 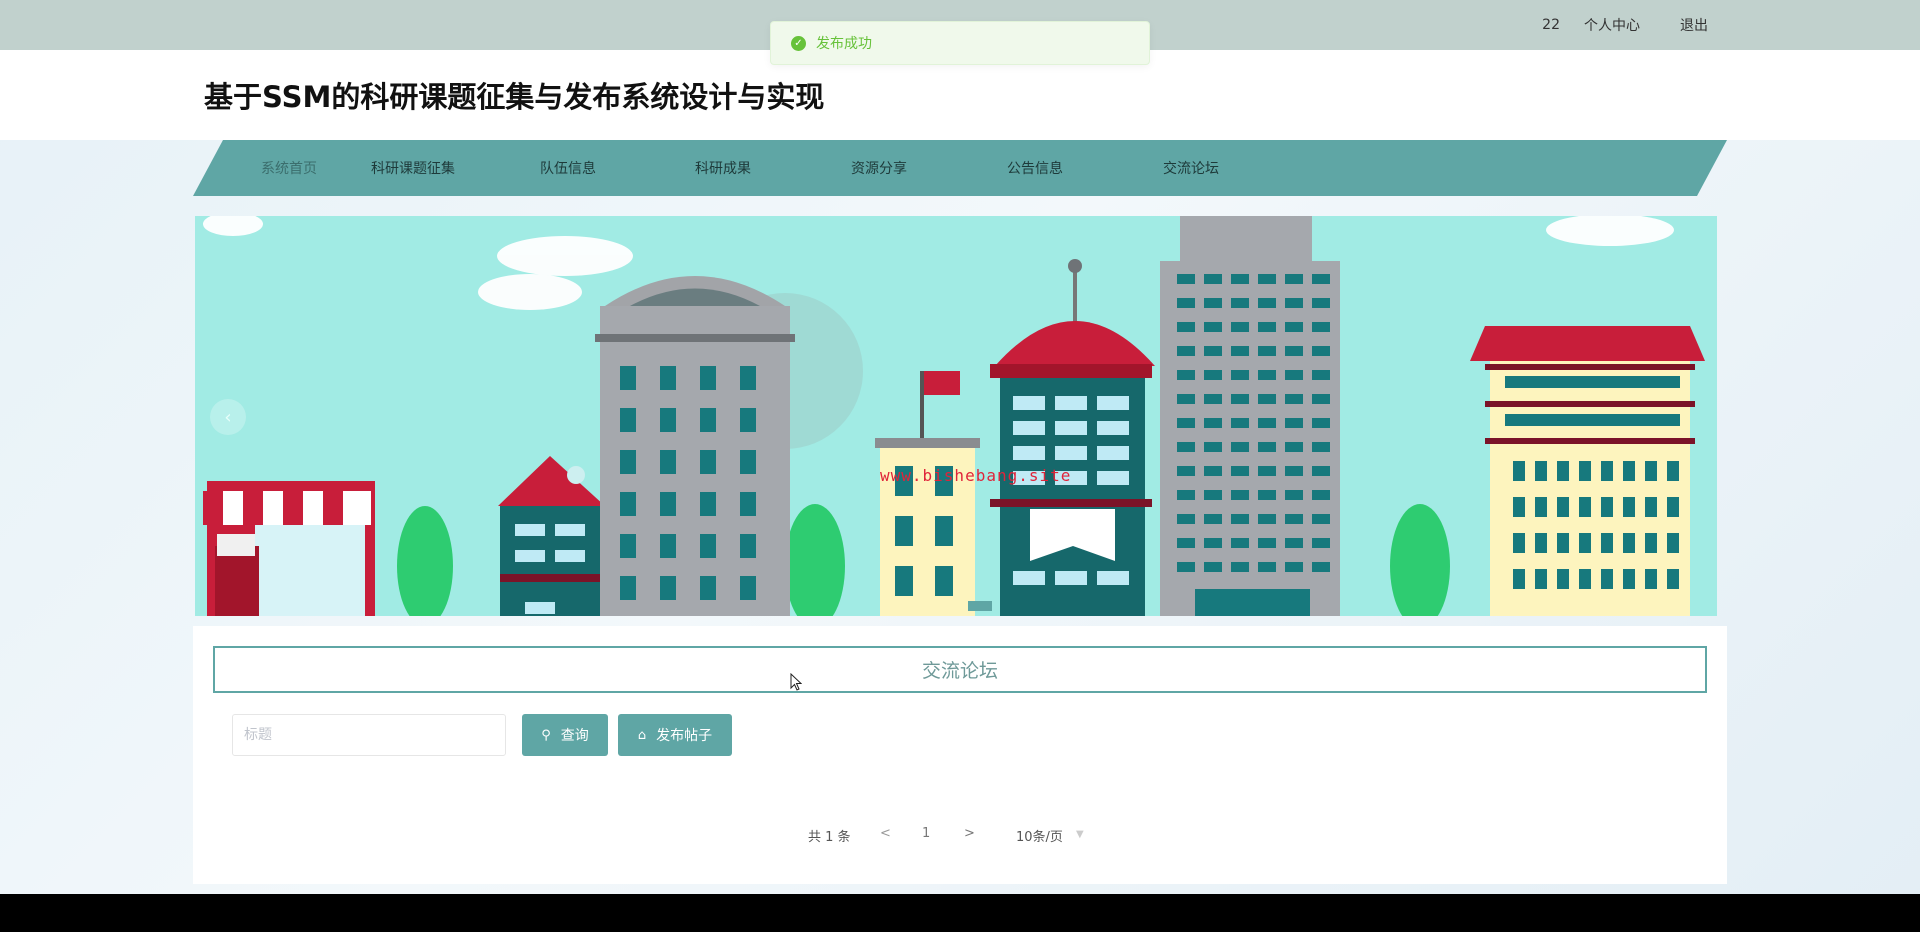 I want to click on nav-item-achievements: 科研成果, so click(x=723, y=168).